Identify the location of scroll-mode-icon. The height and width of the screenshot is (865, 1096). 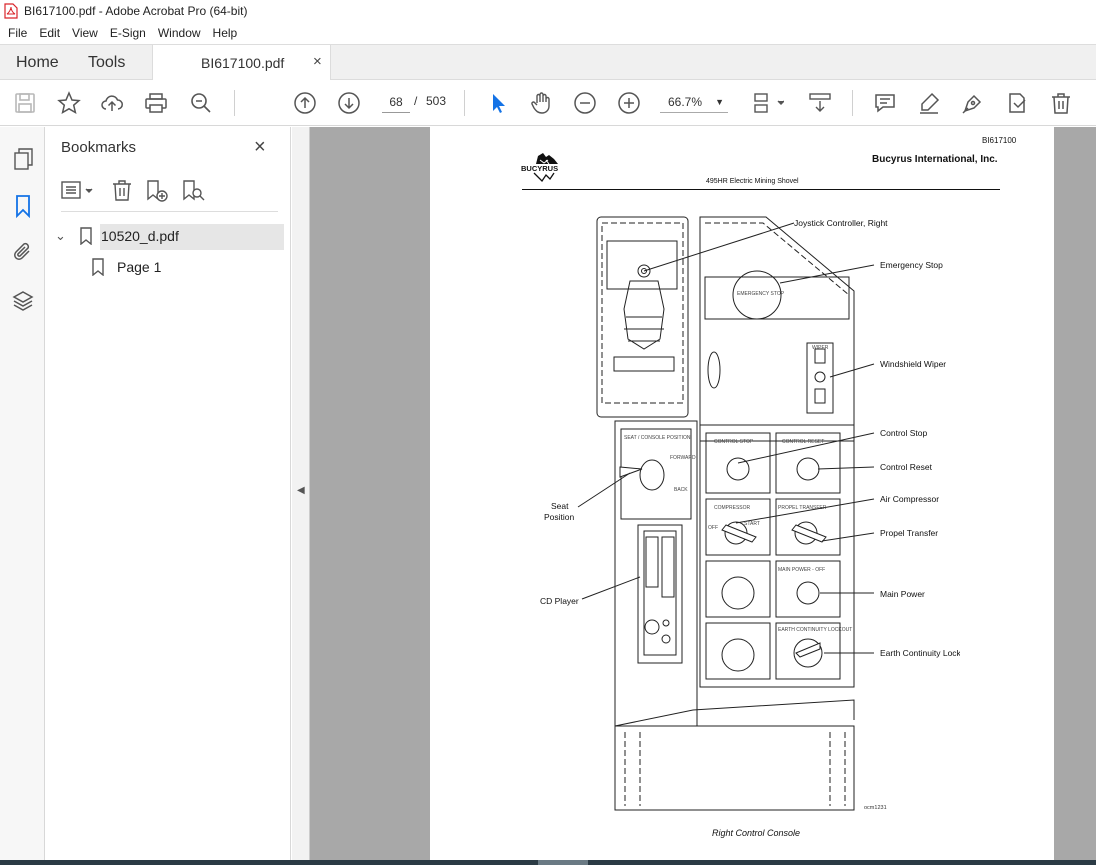
(820, 103).